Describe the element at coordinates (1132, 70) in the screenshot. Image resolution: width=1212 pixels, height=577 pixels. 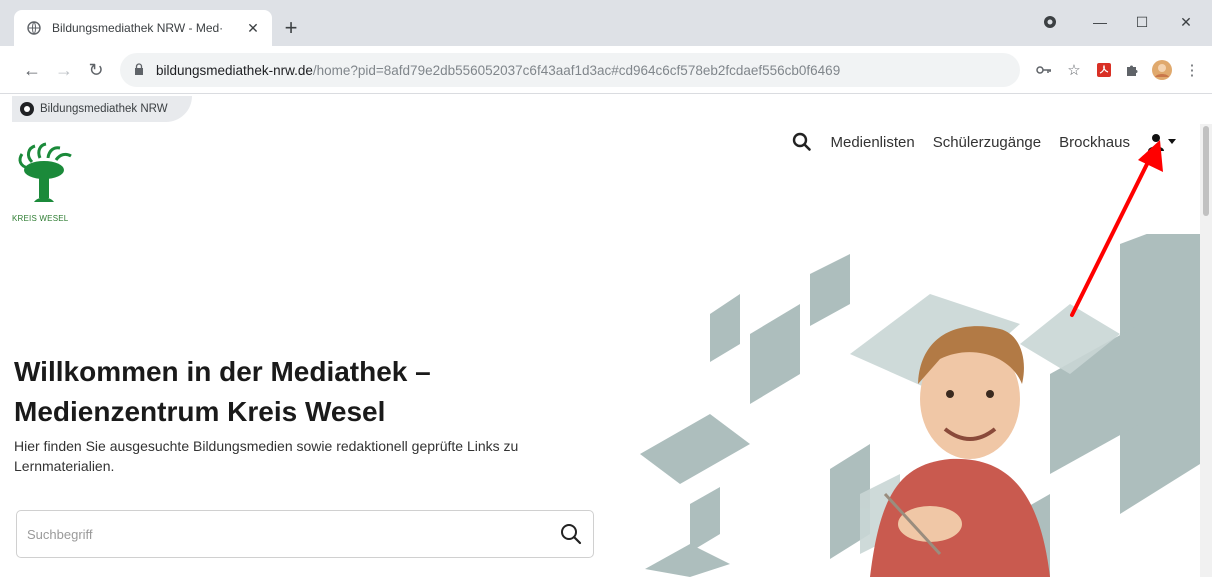
I see `extensions-puzzle-icon` at that location.